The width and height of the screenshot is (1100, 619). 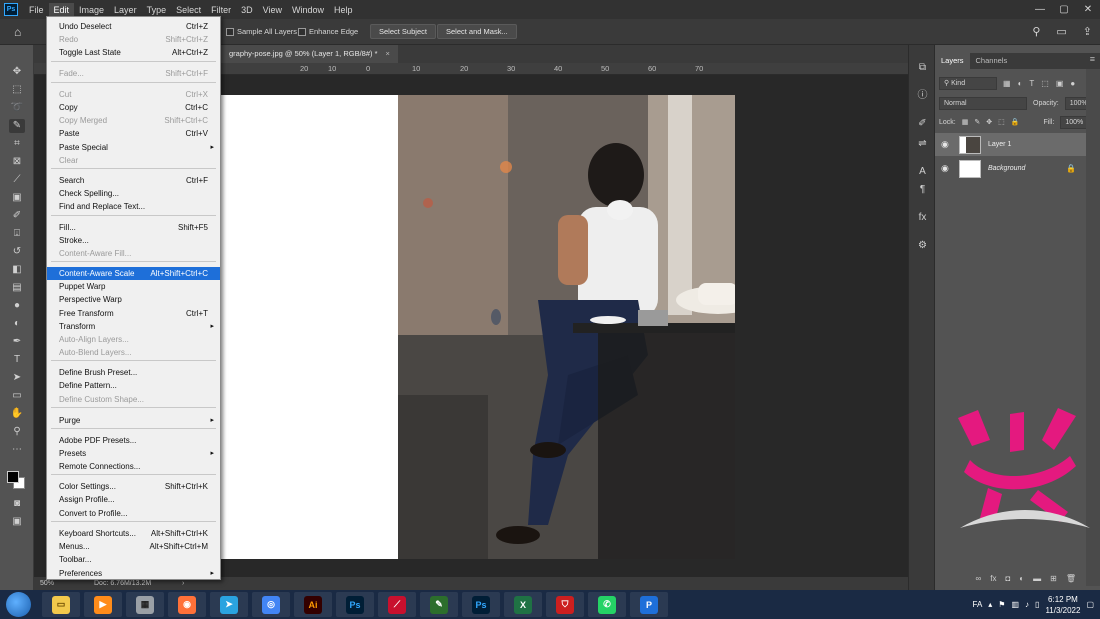 What do you see at coordinates (922, 218) in the screenshot?
I see `styles-icon: fx` at bounding box center [922, 218].